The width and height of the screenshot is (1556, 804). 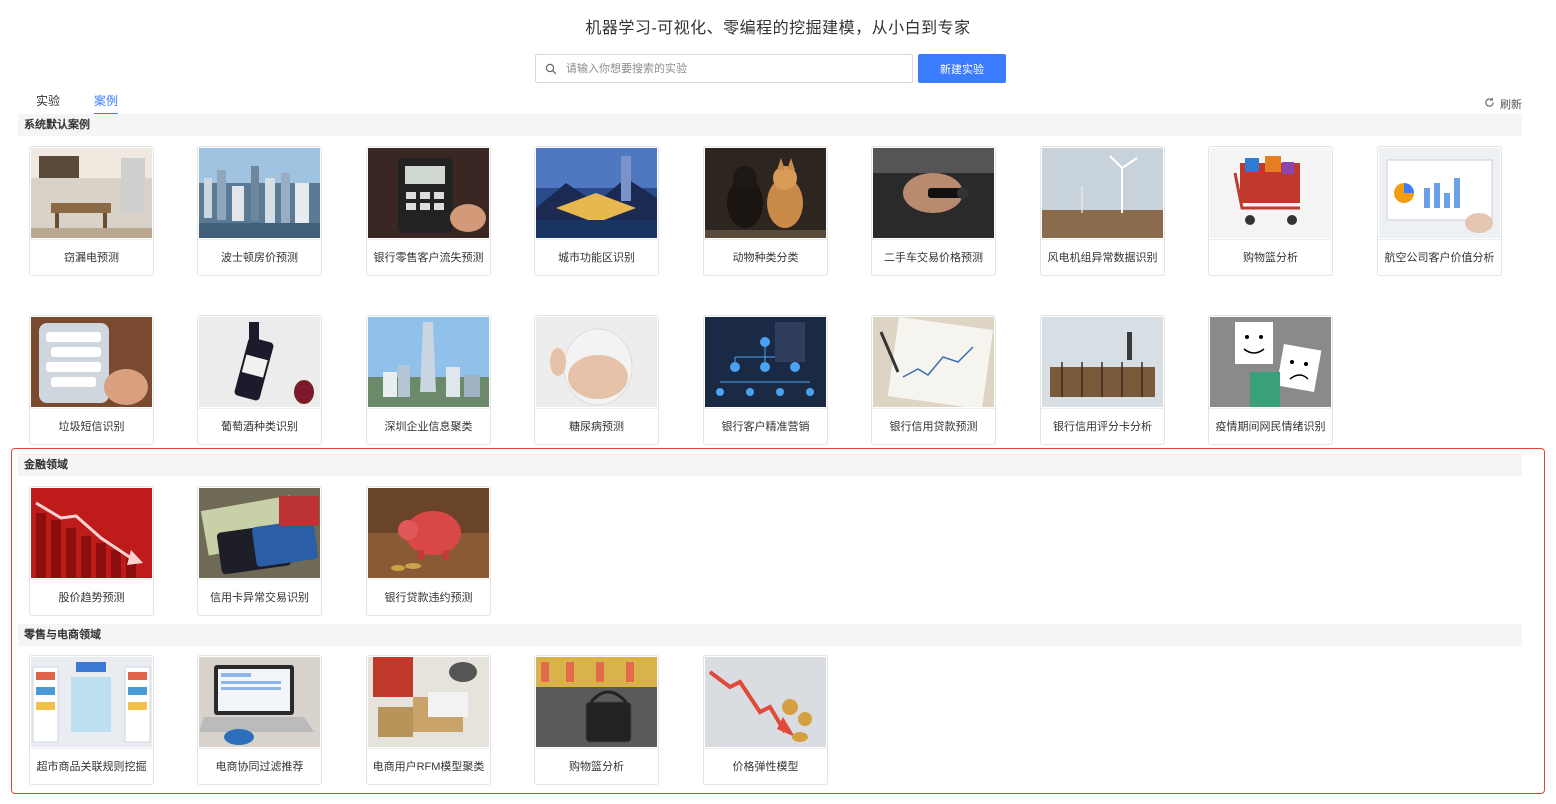 I want to click on supermarket-photo, so click(x=91, y=702).